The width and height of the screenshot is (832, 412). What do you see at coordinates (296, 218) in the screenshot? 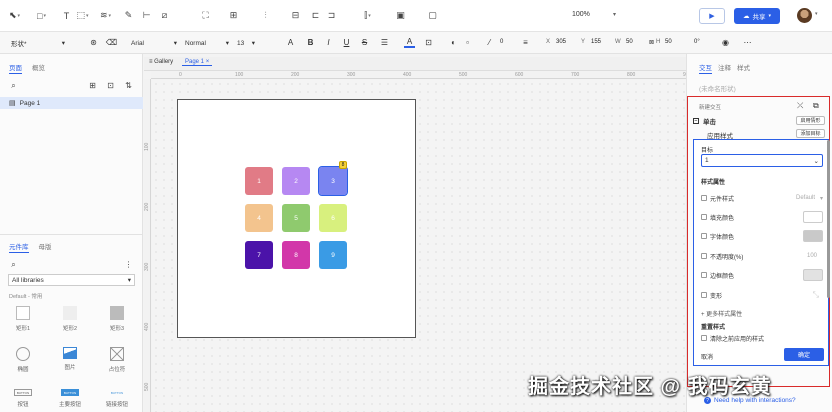
I see `grid-cell: 5` at bounding box center [296, 218].